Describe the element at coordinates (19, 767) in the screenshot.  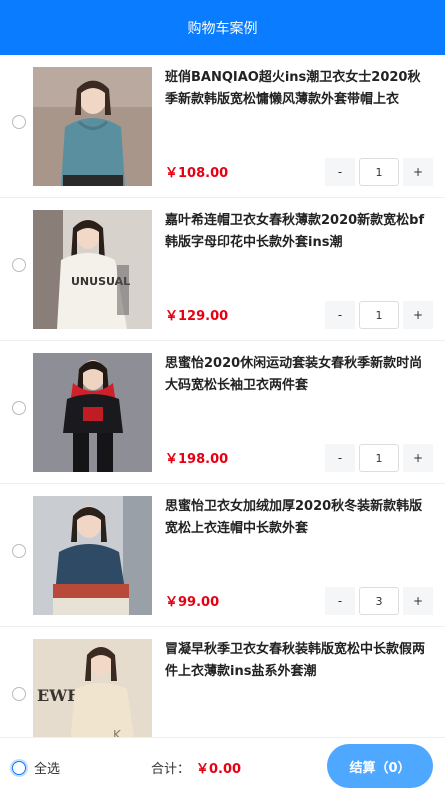
I see `select-all-radio` at that location.